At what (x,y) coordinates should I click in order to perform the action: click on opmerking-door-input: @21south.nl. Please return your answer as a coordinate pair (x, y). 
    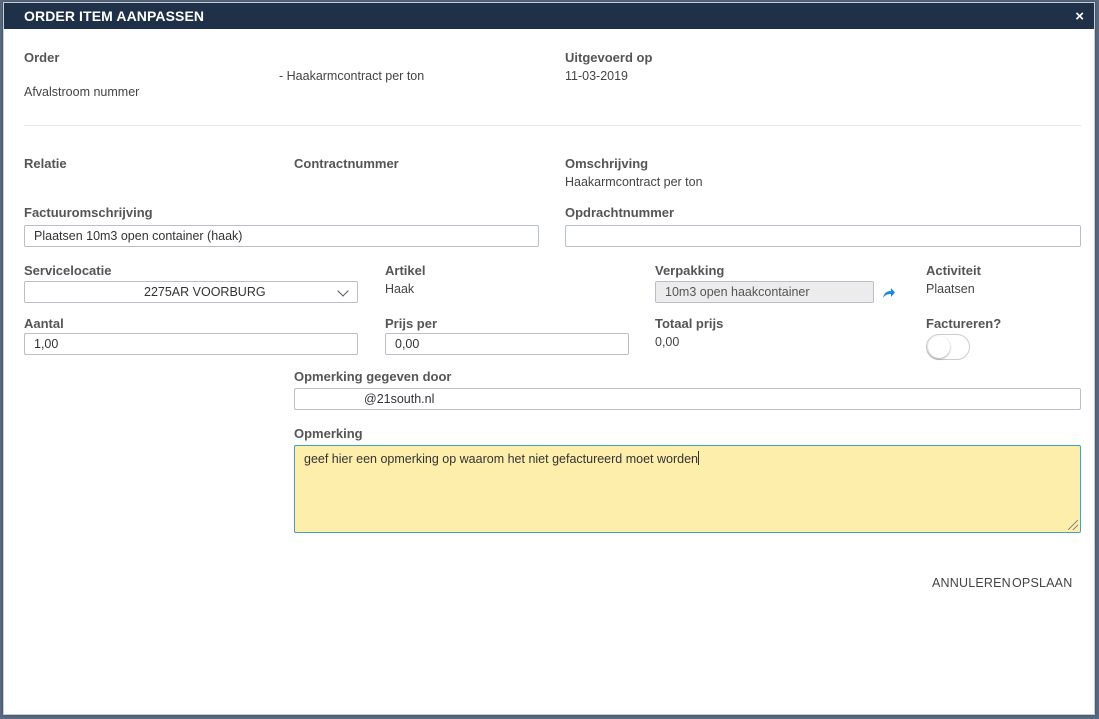
    Looking at the image, I should click on (687, 399).